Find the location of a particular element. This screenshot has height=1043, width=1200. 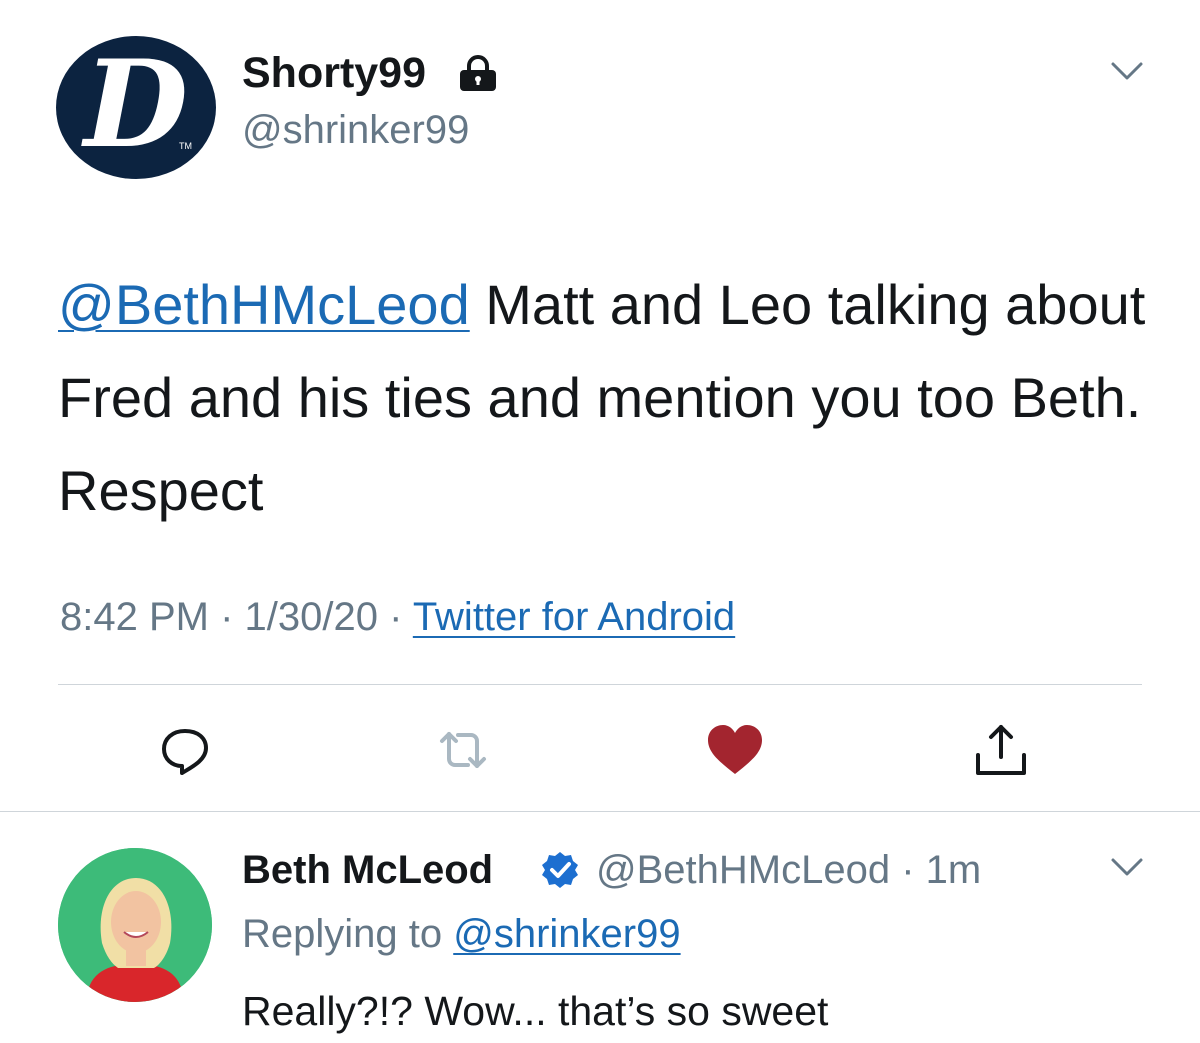

verified-icon is located at coordinates (560, 870).